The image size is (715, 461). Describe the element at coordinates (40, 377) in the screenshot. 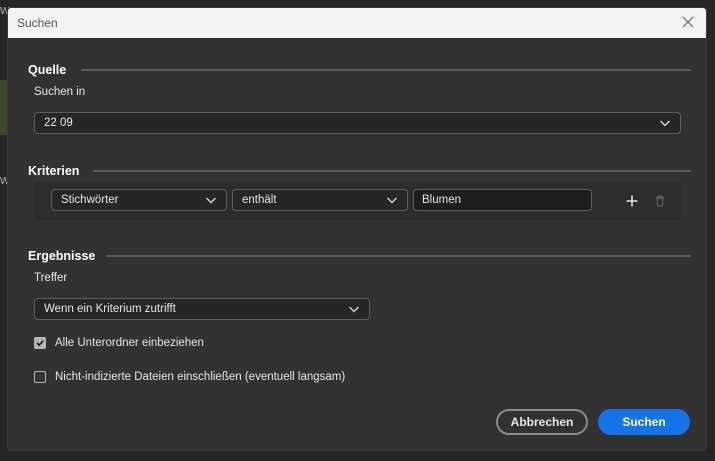

I see `include-nonindexed-checkbox` at that location.